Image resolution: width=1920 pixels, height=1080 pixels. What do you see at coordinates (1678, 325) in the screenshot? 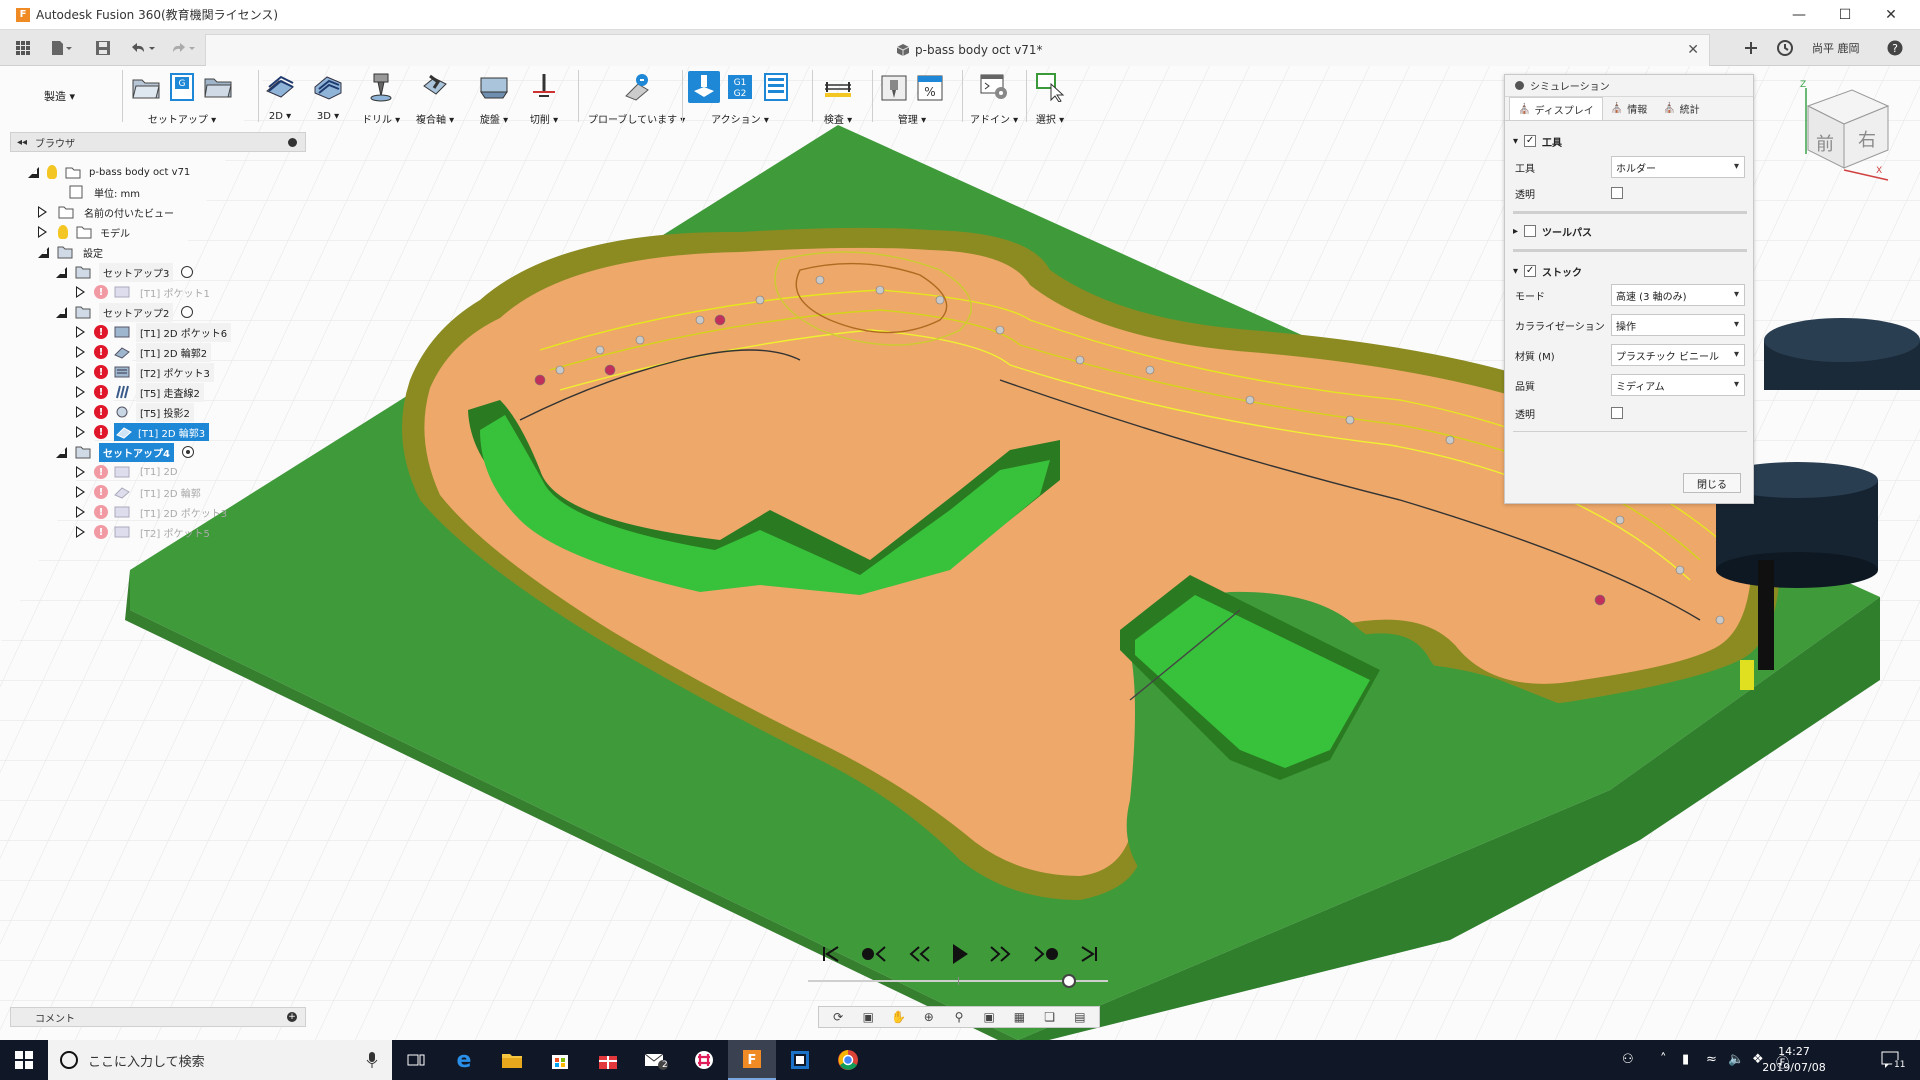
I see `colorization-select: 操作` at bounding box center [1678, 325].